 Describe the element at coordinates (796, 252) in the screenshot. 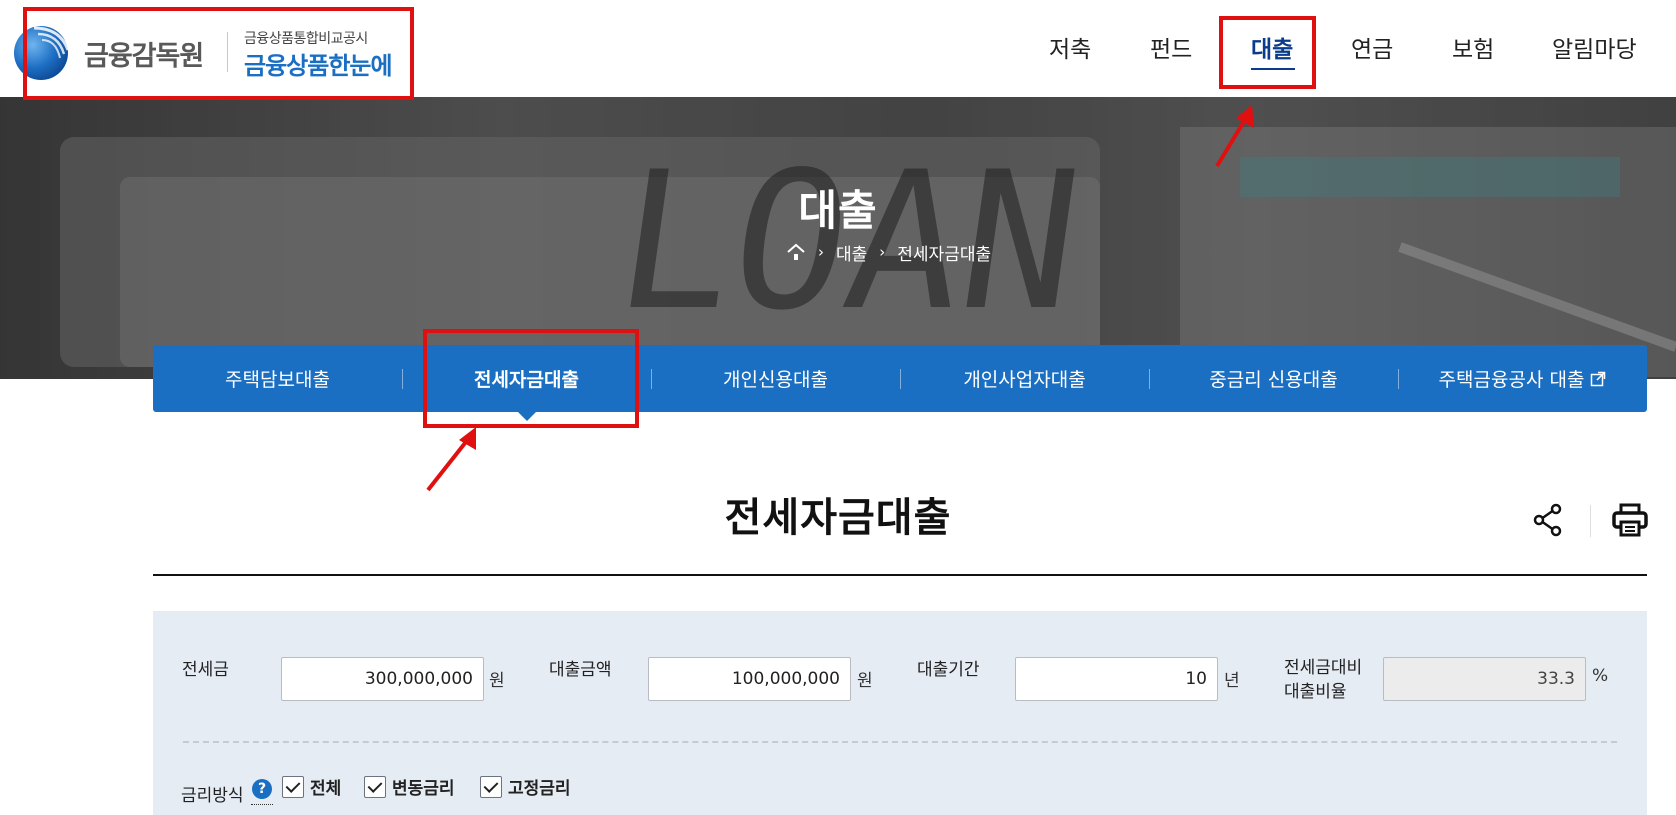

I see `home-icon` at that location.